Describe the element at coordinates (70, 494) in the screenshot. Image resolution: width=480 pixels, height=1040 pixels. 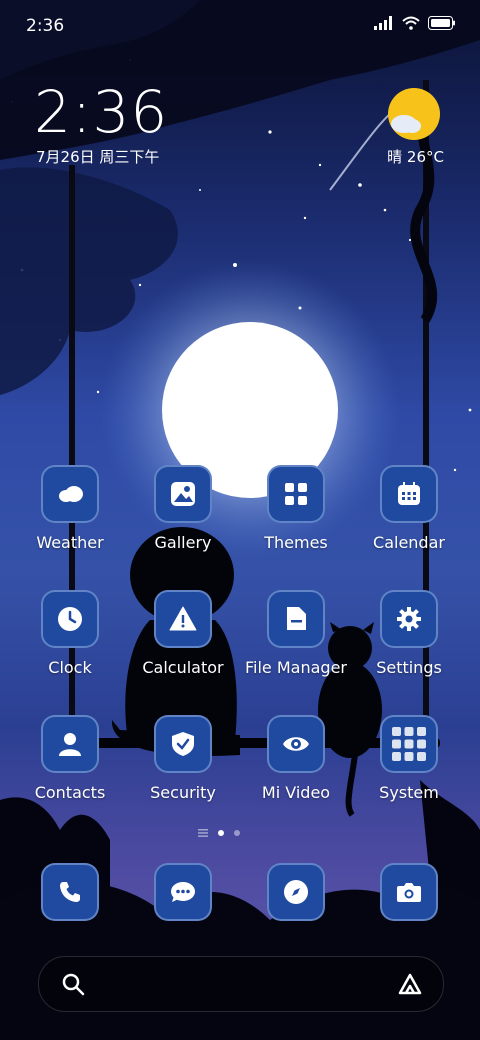
I see `weather-cloud-icon` at that location.